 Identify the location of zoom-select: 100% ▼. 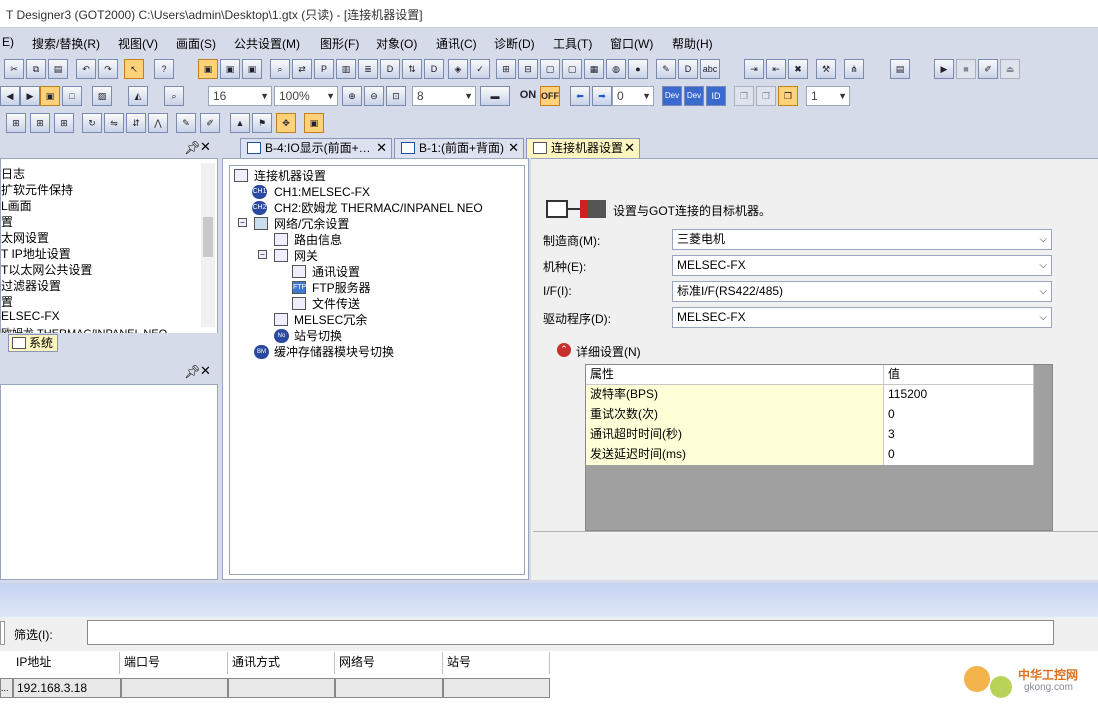
(306, 96).